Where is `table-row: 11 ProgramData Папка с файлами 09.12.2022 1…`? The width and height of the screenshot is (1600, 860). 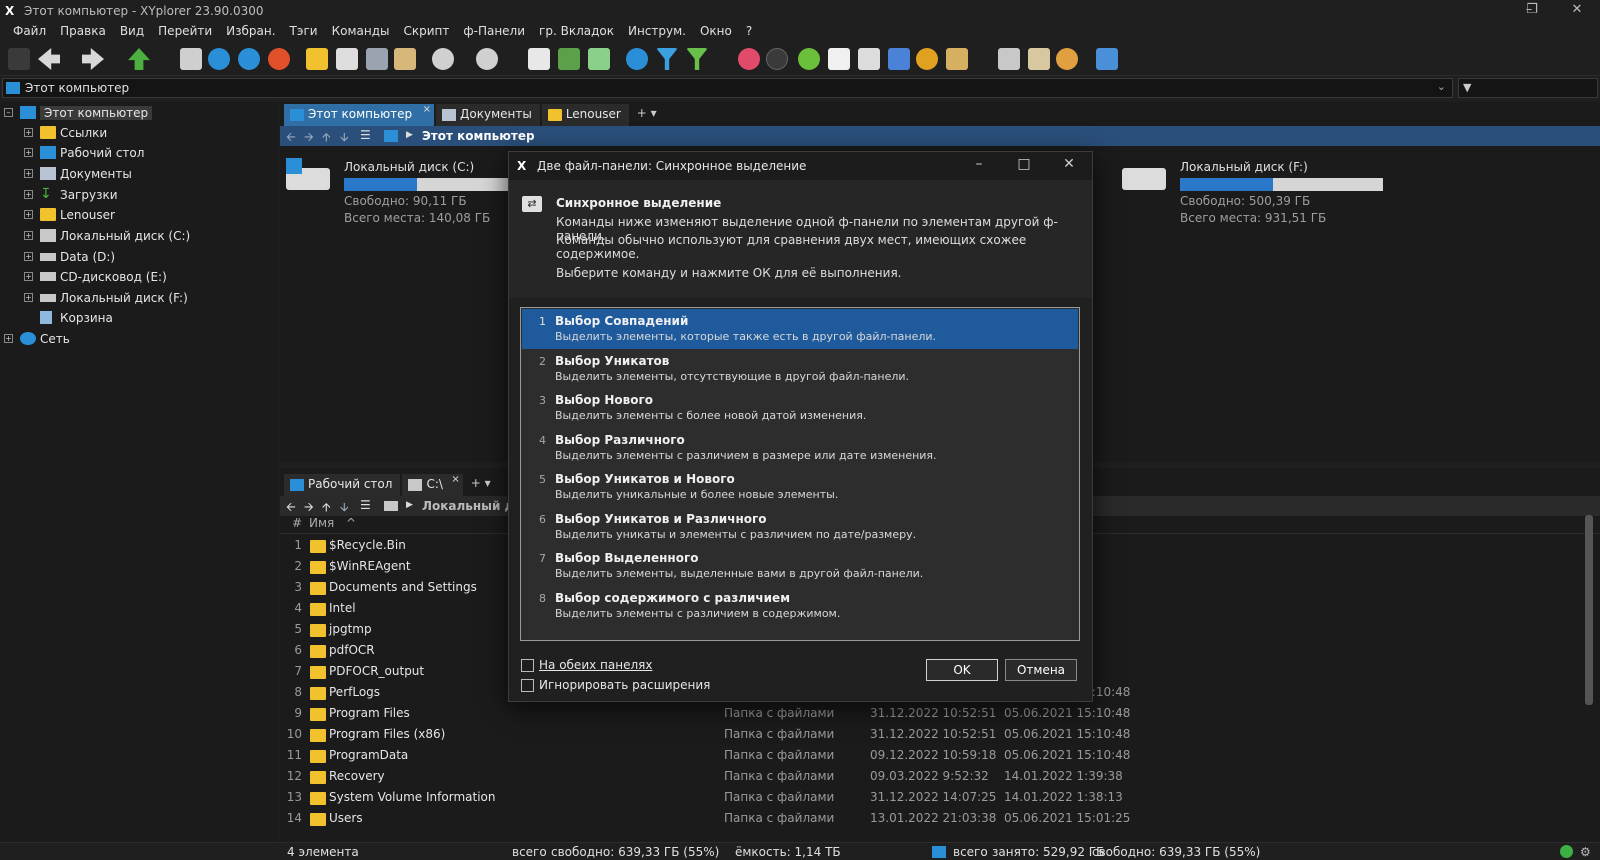 table-row: 11 ProgramData Папка с файлами 09.12.2022 1… is located at coordinates (930, 758).